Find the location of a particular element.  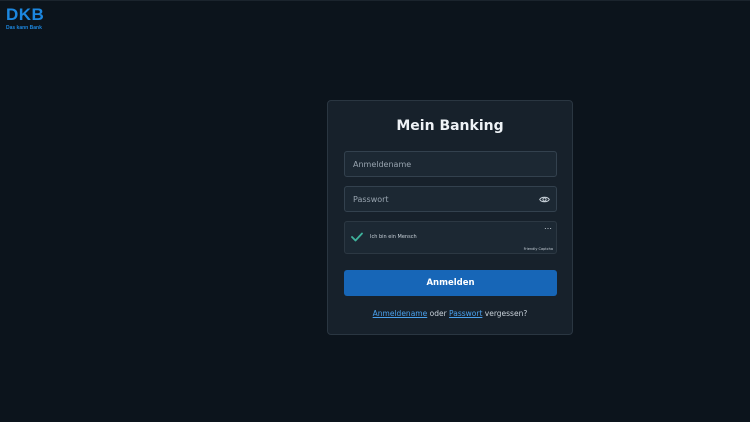

forgot-username-link: Anmeldename is located at coordinates (400, 313).